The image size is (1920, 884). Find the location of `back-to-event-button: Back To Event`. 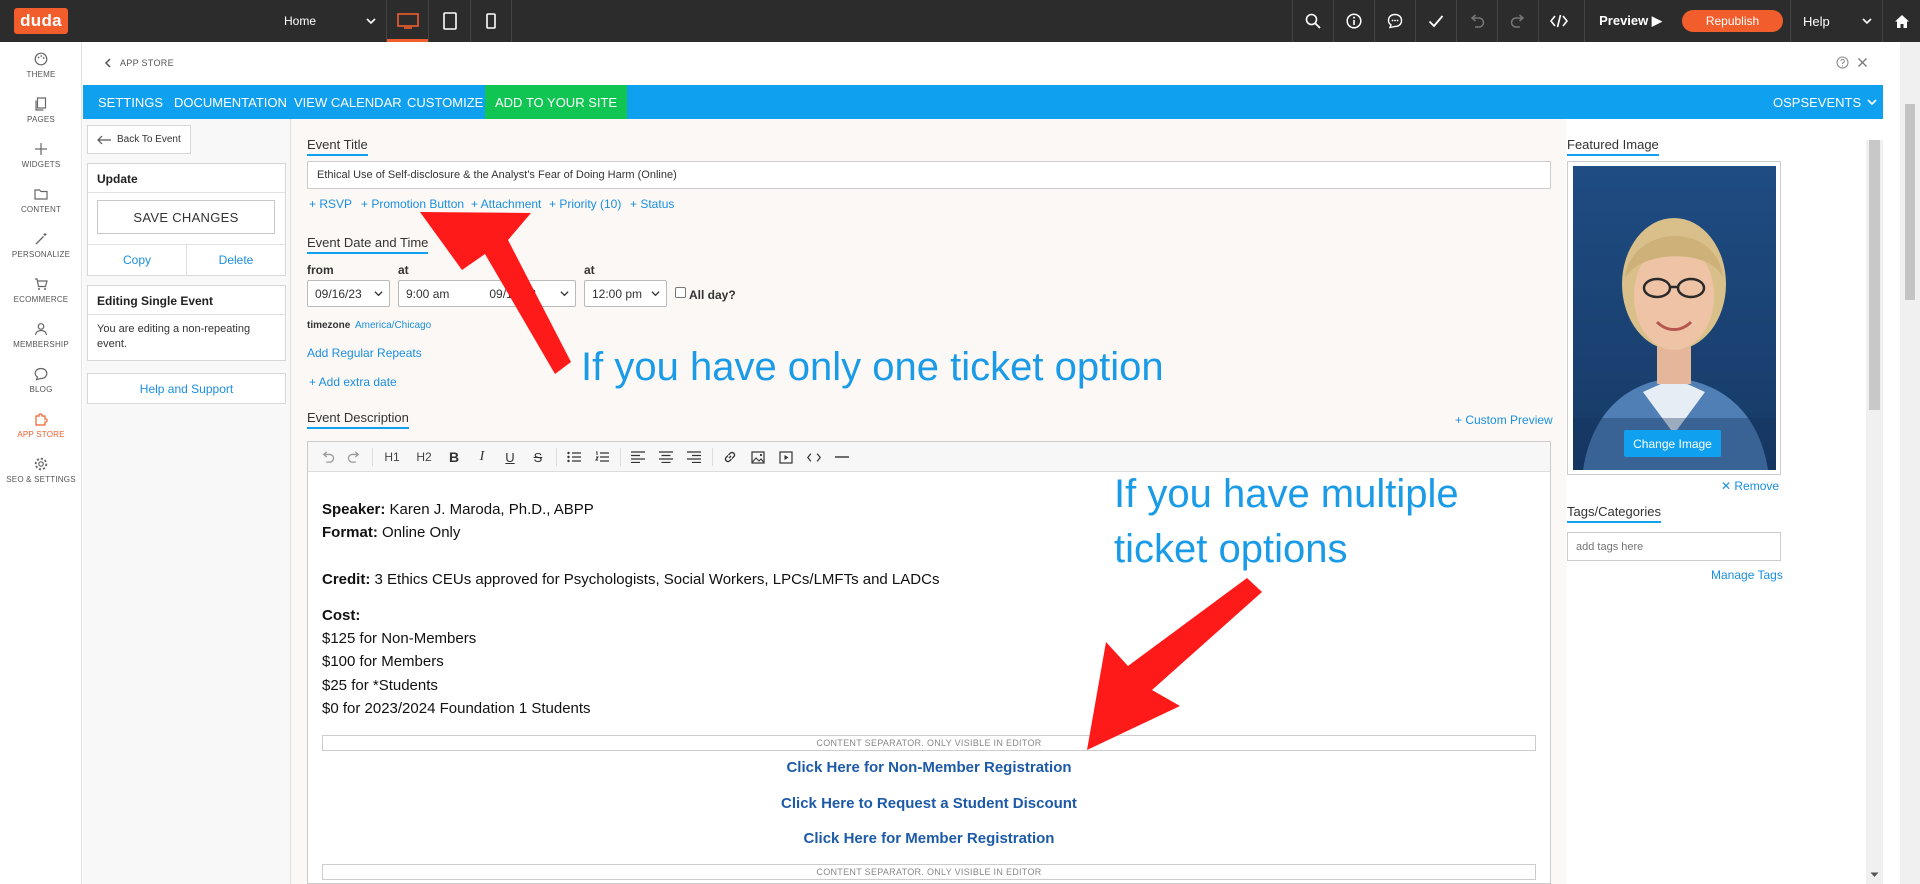

back-to-event-button: Back To Event is located at coordinates (139, 139).